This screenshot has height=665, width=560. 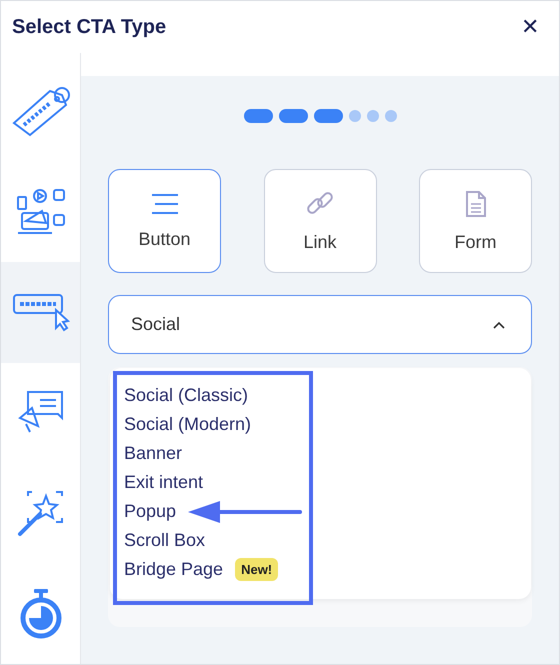 What do you see at coordinates (41, 513) in the screenshot?
I see `magic-wand-icon` at bounding box center [41, 513].